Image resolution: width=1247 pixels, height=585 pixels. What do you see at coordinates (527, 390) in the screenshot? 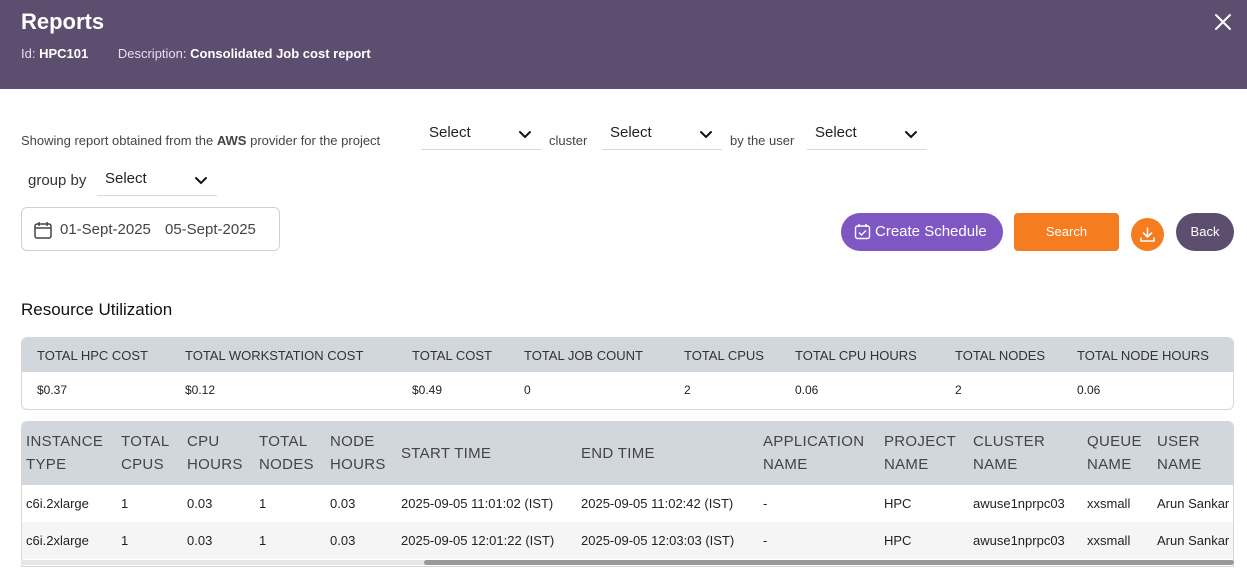
I see `summary-value-cell: 0` at bounding box center [527, 390].